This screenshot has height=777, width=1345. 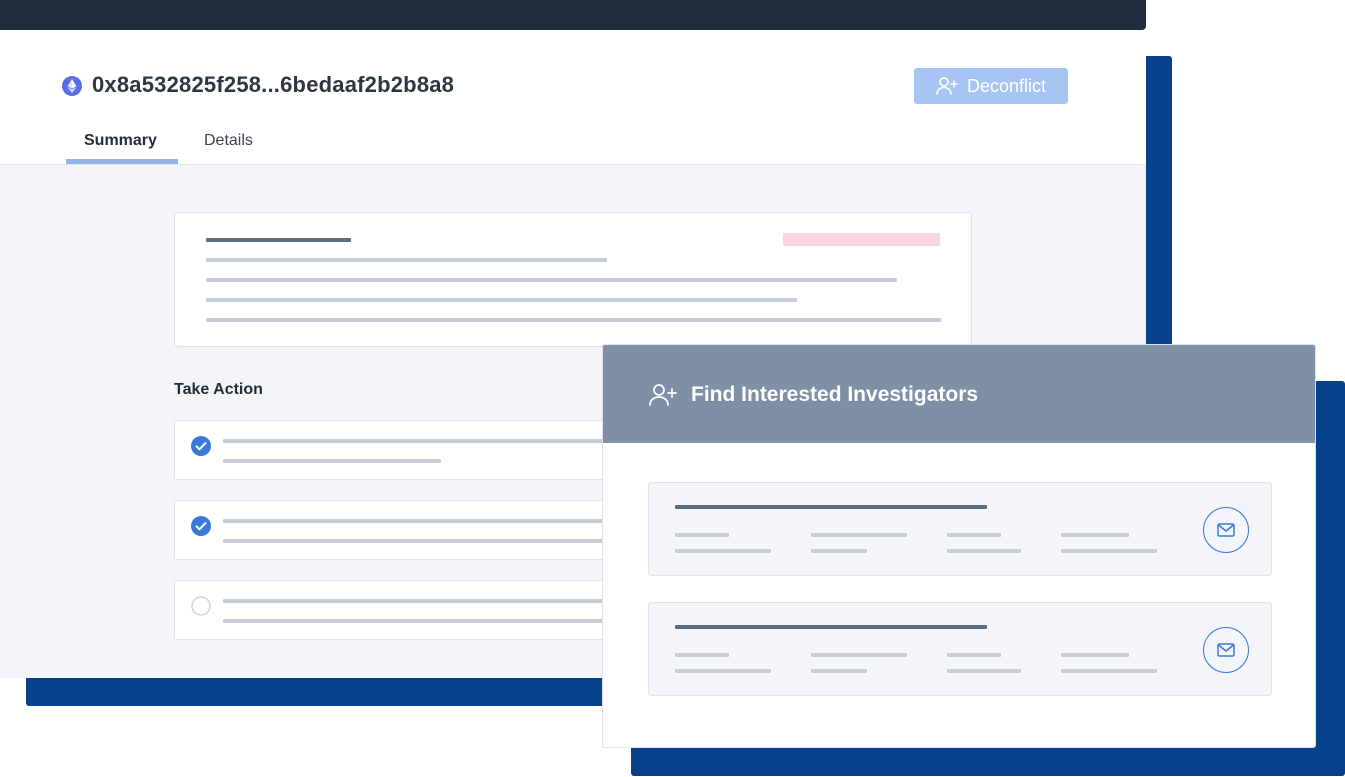 I want to click on active-tab-indicator, so click(x=122, y=161).